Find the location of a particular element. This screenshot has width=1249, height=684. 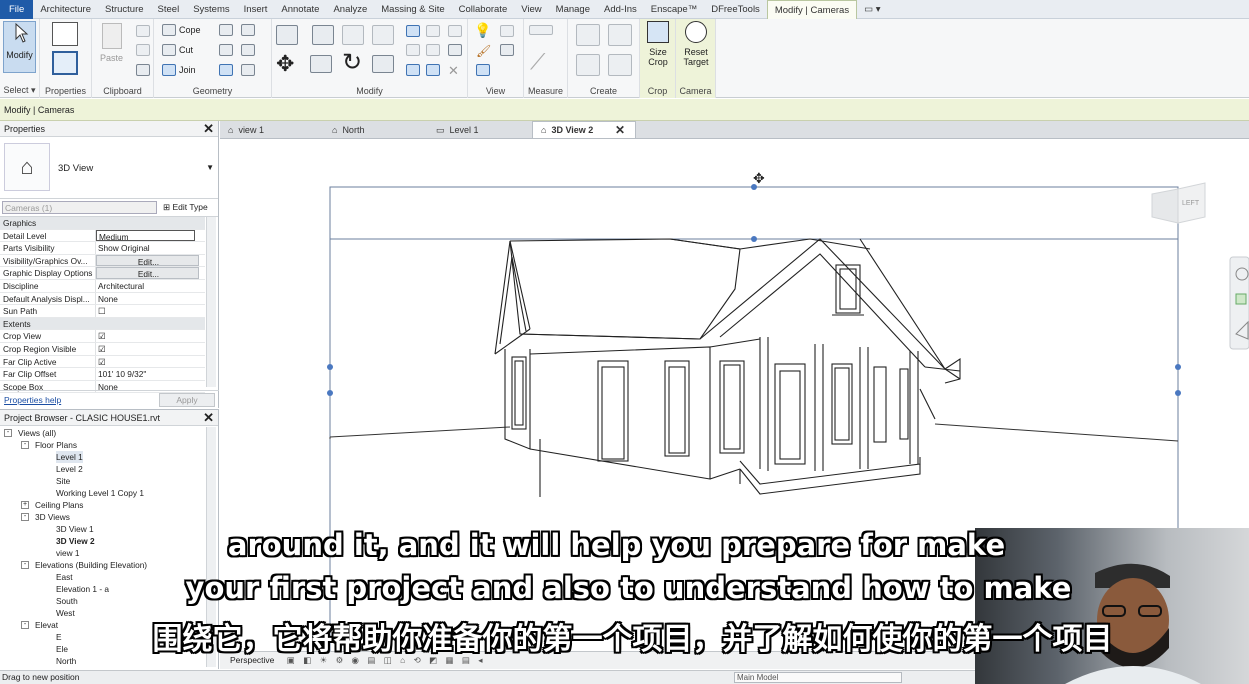

type-properties-icon is located at coordinates (65, 34).